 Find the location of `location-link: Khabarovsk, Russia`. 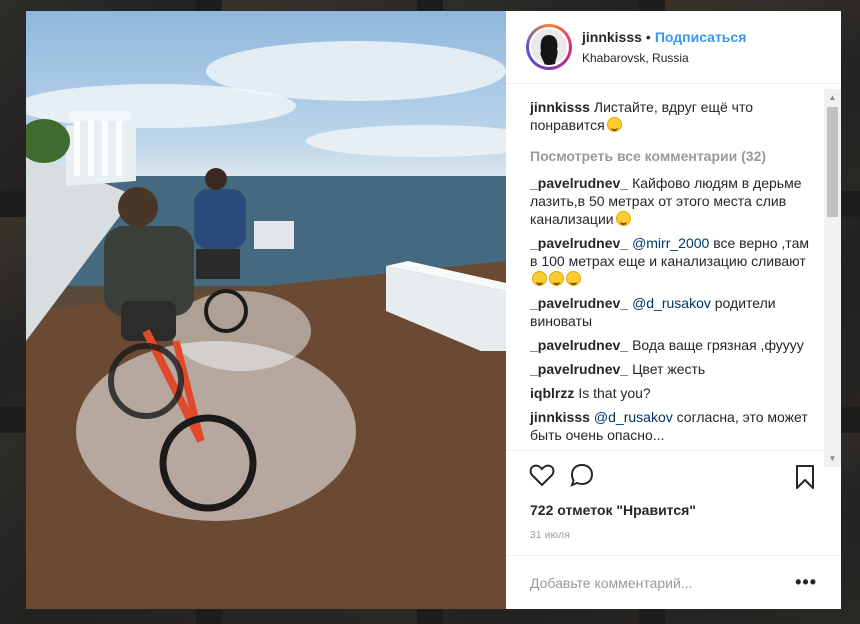

location-link: Khabarovsk, Russia is located at coordinates (664, 58).